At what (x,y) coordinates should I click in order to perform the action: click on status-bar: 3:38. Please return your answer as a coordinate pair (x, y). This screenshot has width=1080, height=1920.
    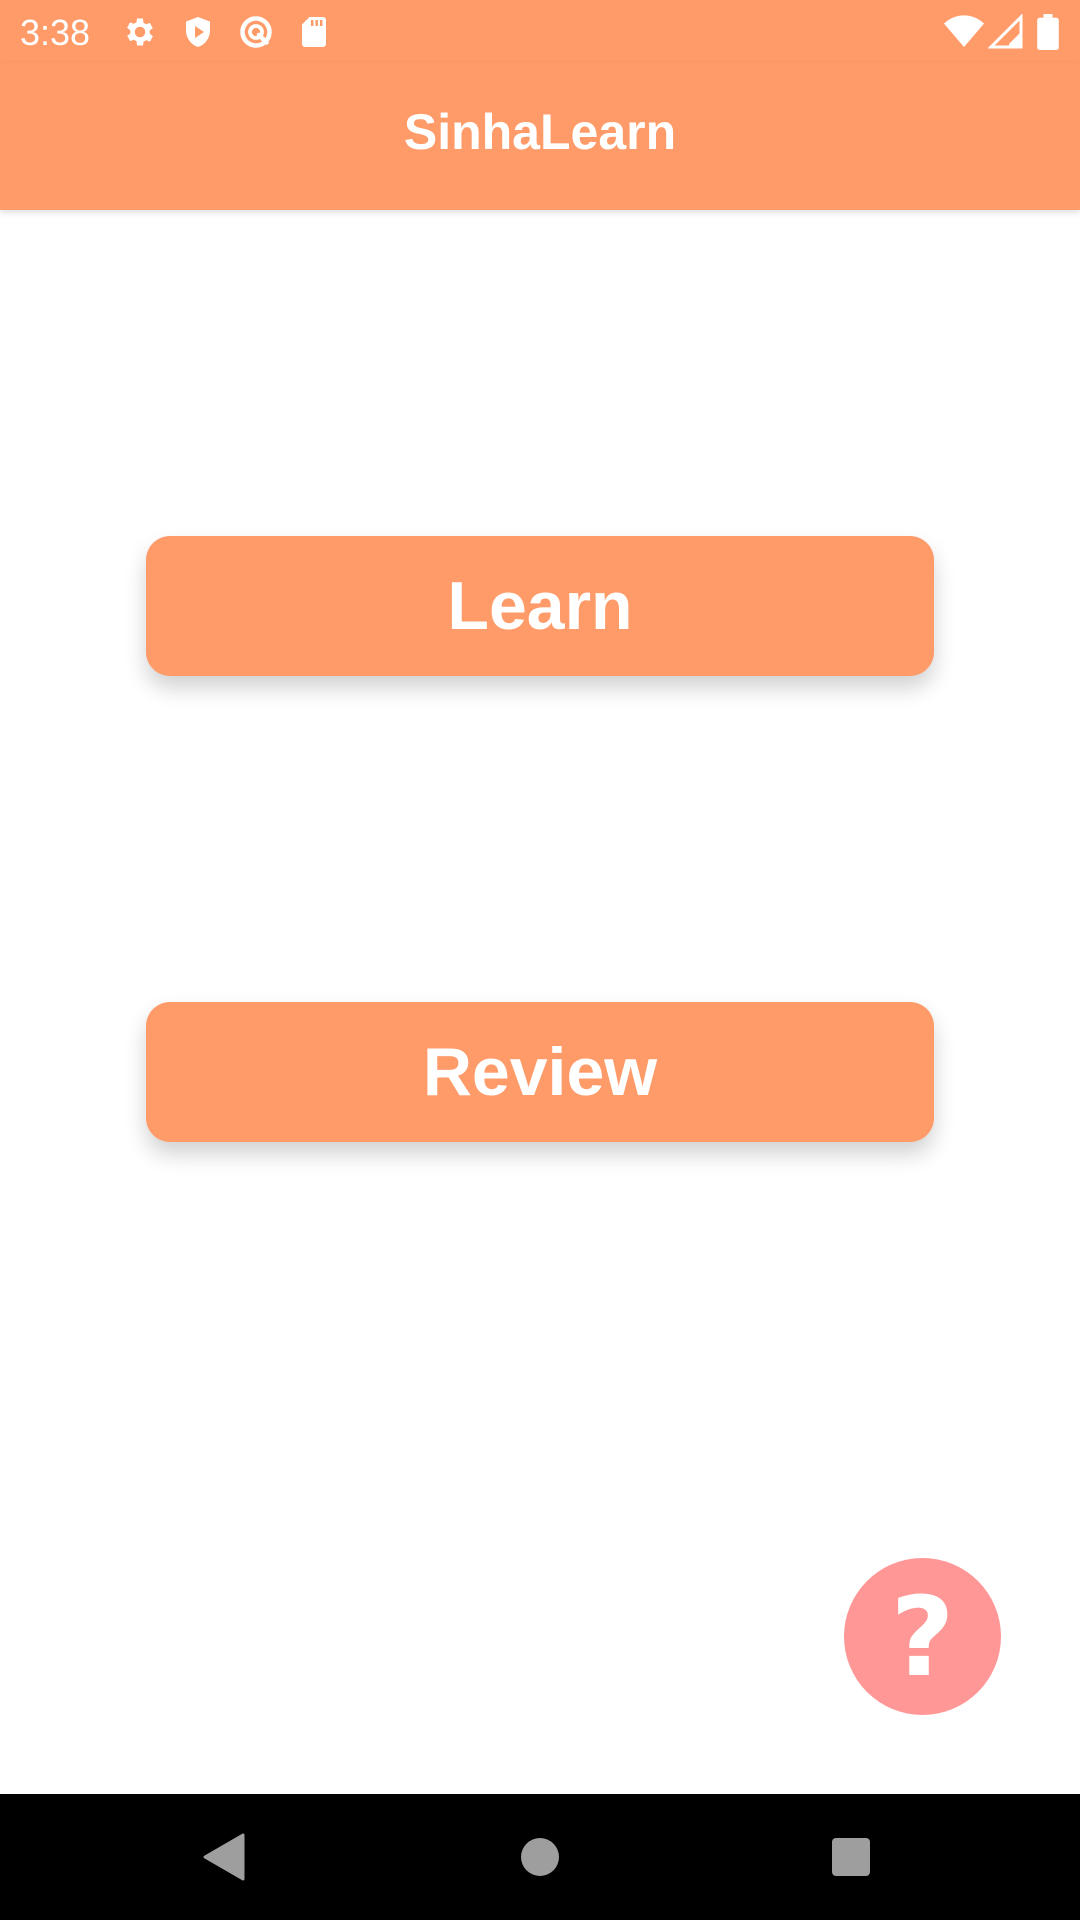
    Looking at the image, I should click on (540, 31).